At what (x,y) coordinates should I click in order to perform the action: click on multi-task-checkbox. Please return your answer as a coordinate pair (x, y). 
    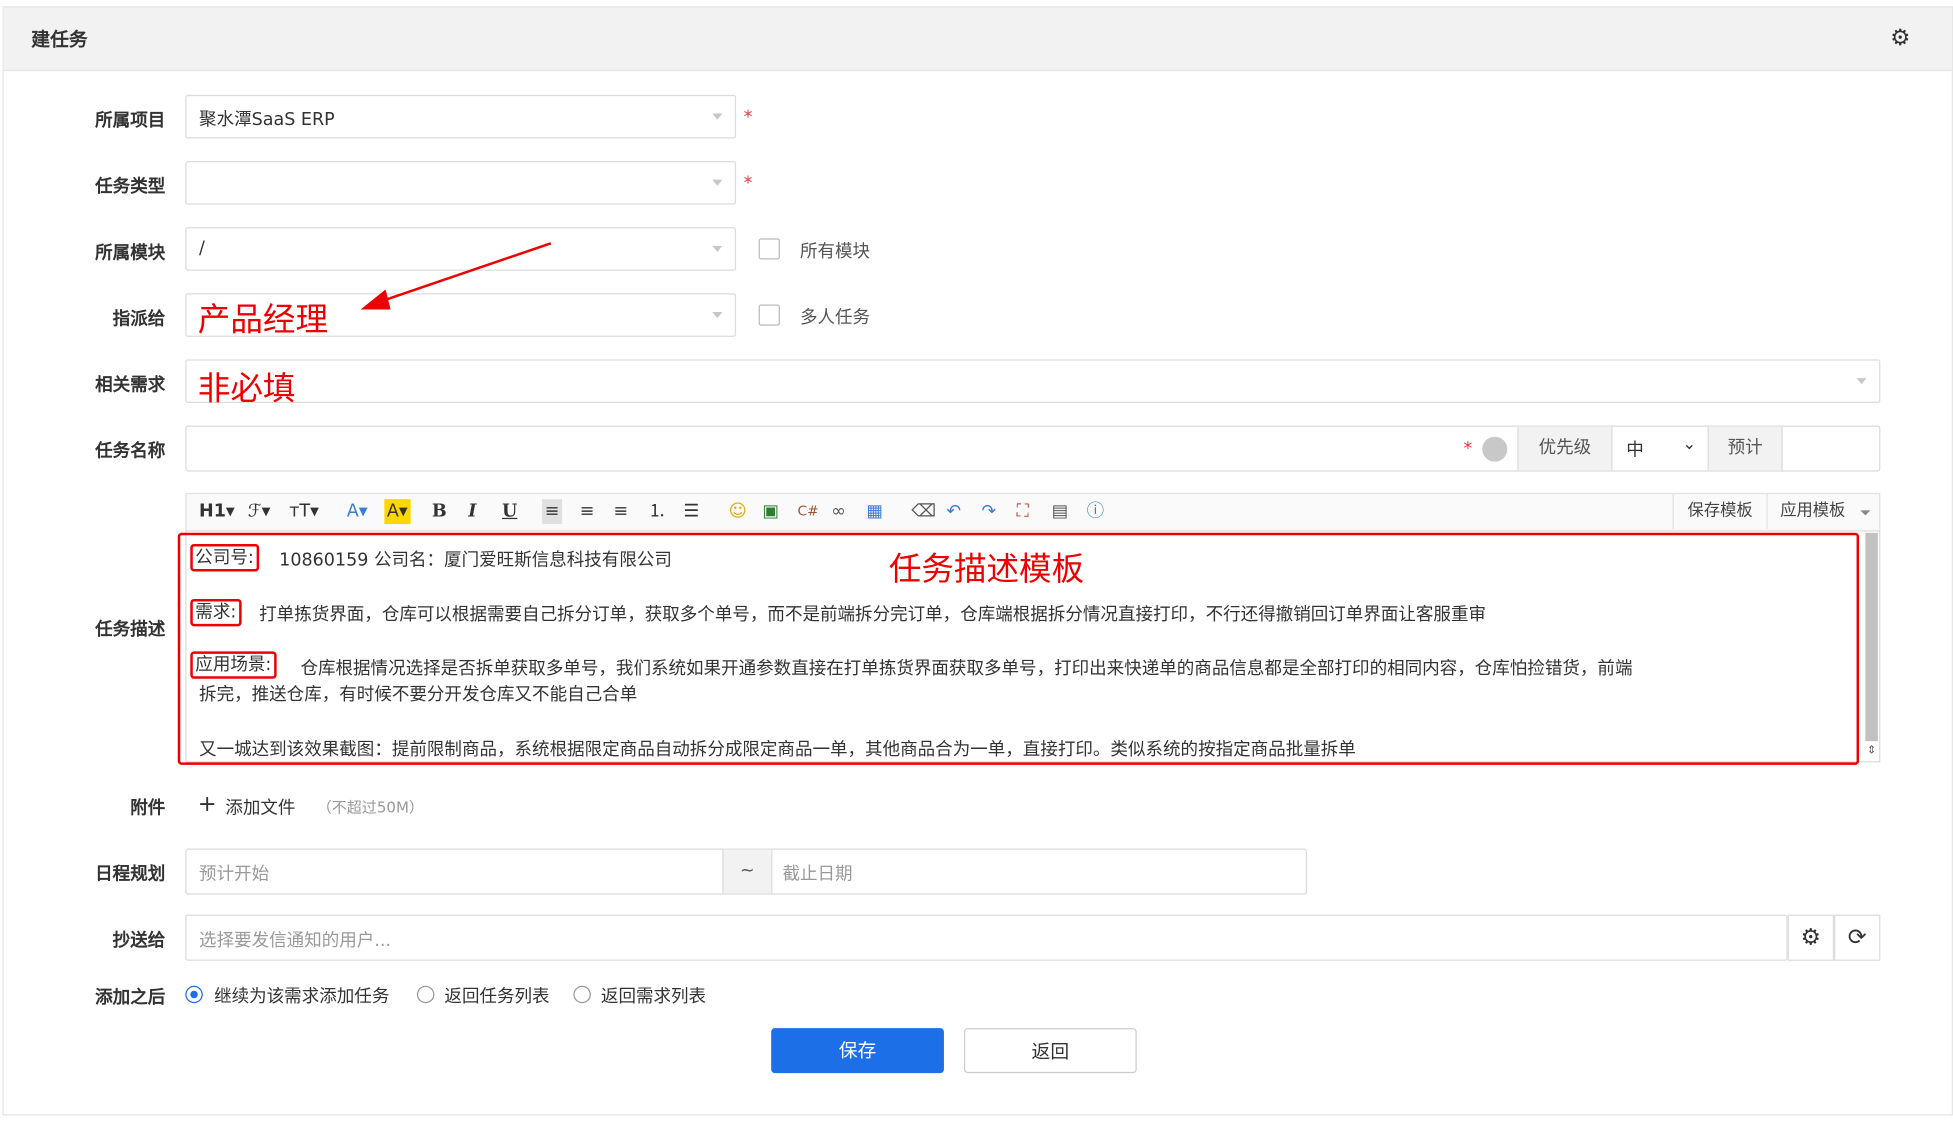
    Looking at the image, I should click on (769, 315).